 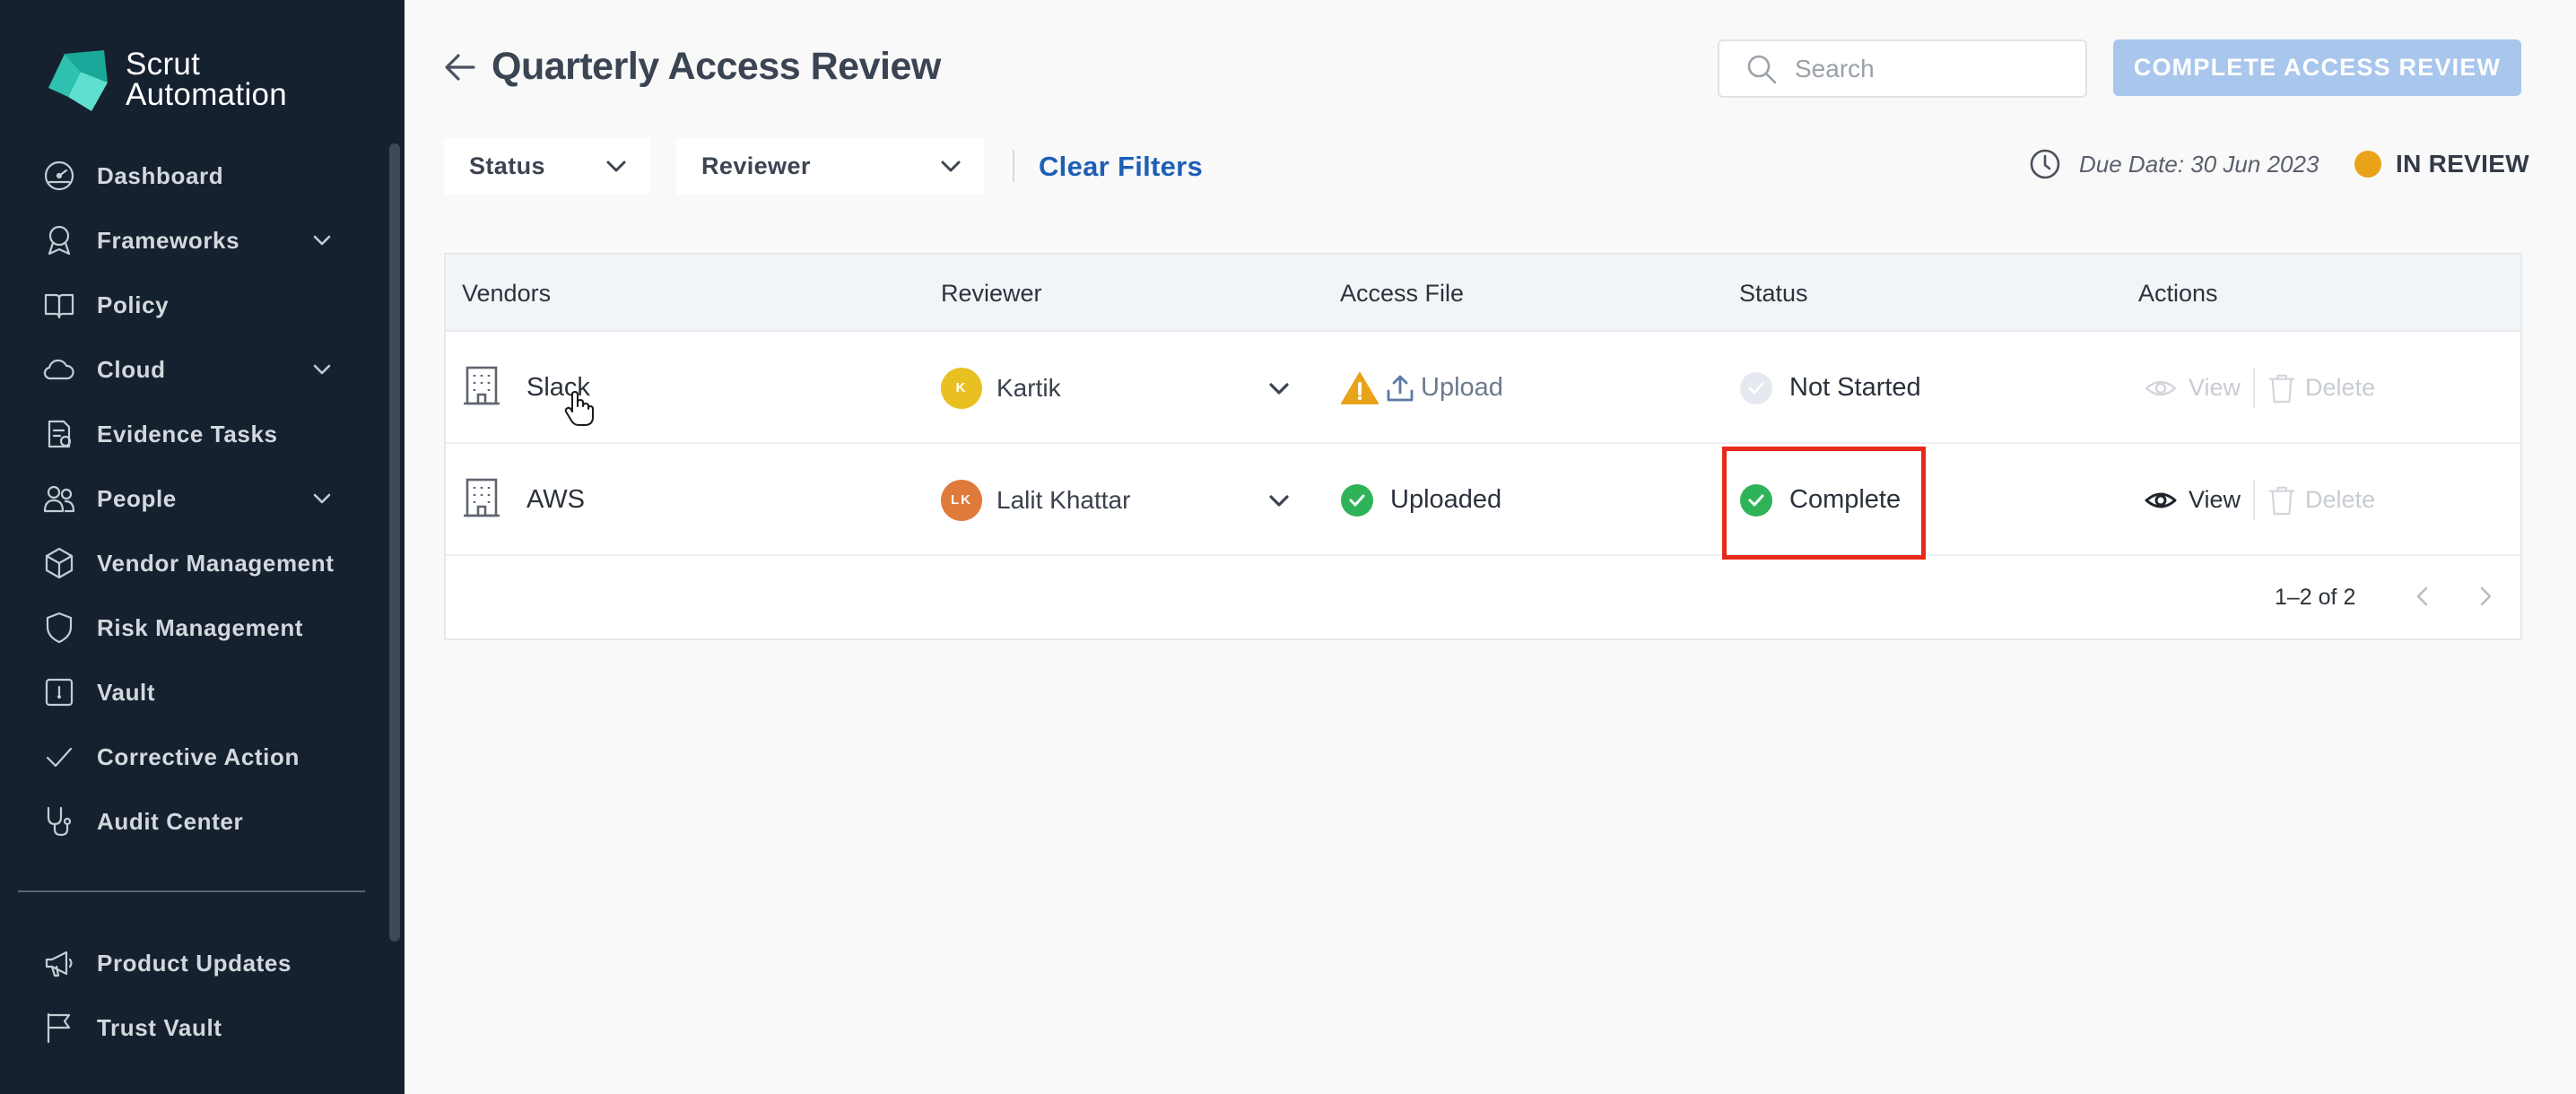 I want to click on dashboard-icon, so click(x=59, y=176).